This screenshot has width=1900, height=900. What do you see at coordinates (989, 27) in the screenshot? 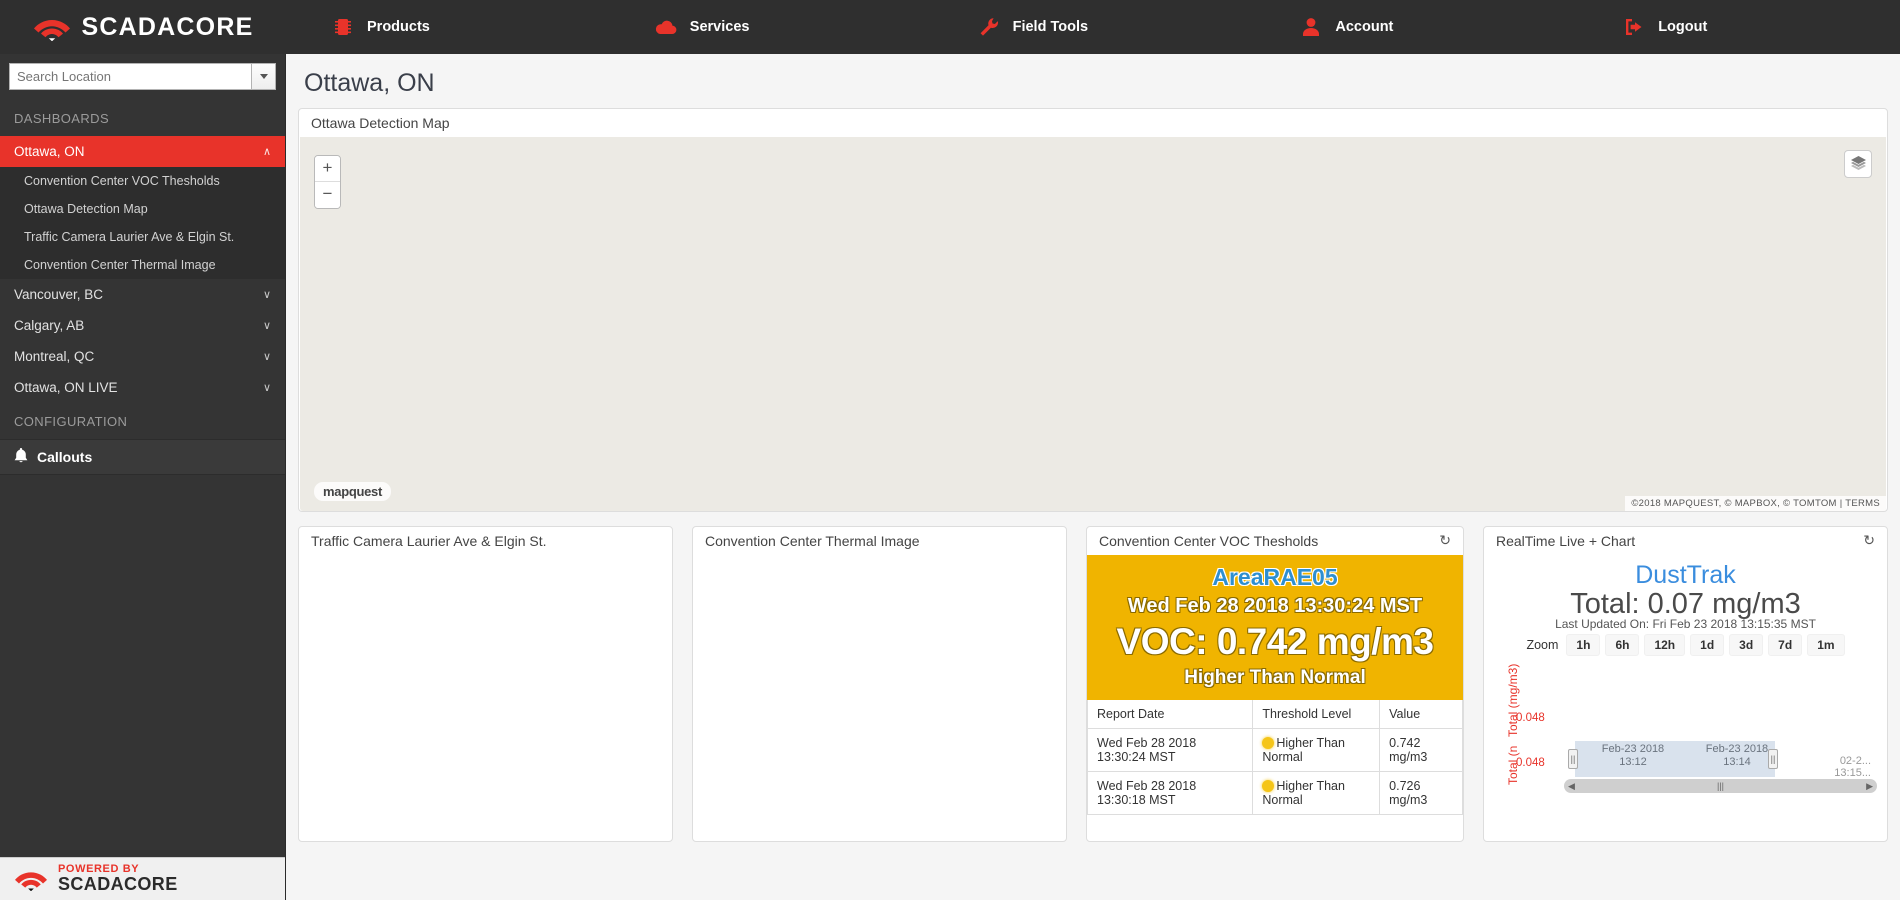
I see `wrench-icon` at bounding box center [989, 27].